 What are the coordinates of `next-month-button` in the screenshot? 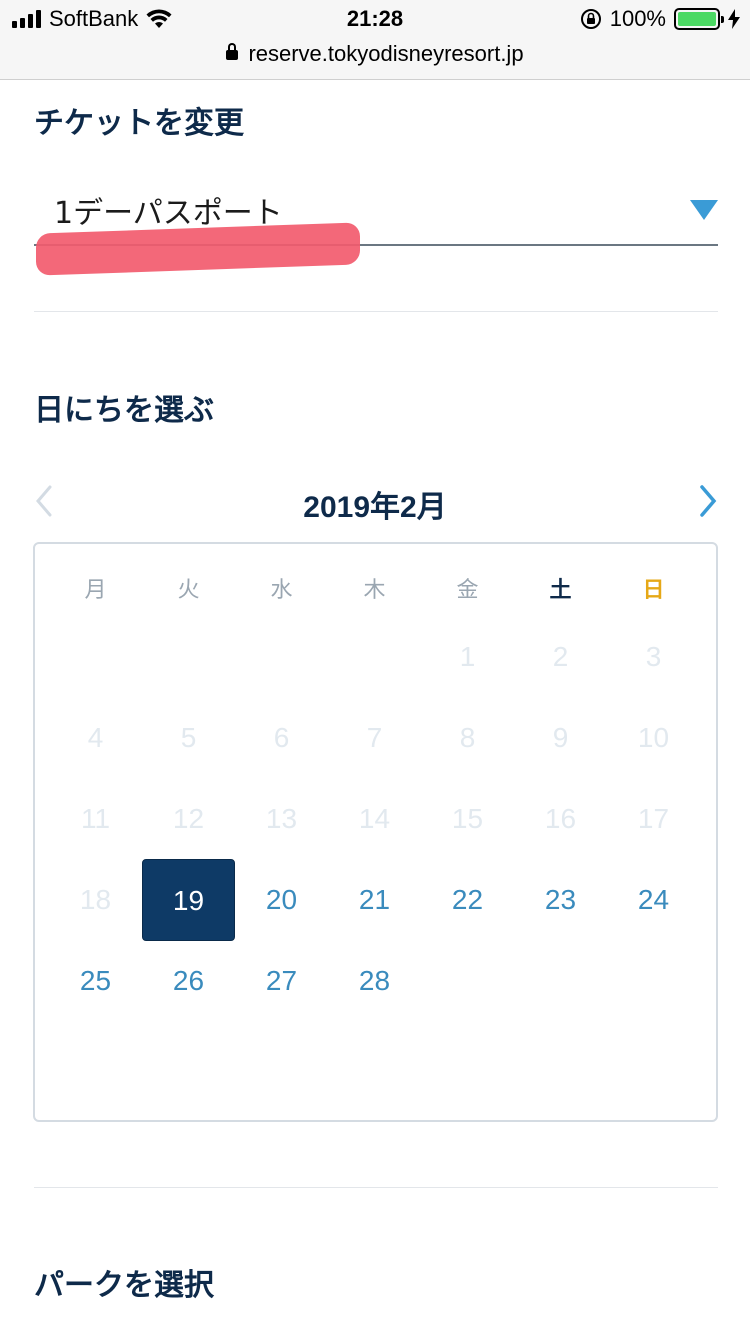 It's located at (707, 501).